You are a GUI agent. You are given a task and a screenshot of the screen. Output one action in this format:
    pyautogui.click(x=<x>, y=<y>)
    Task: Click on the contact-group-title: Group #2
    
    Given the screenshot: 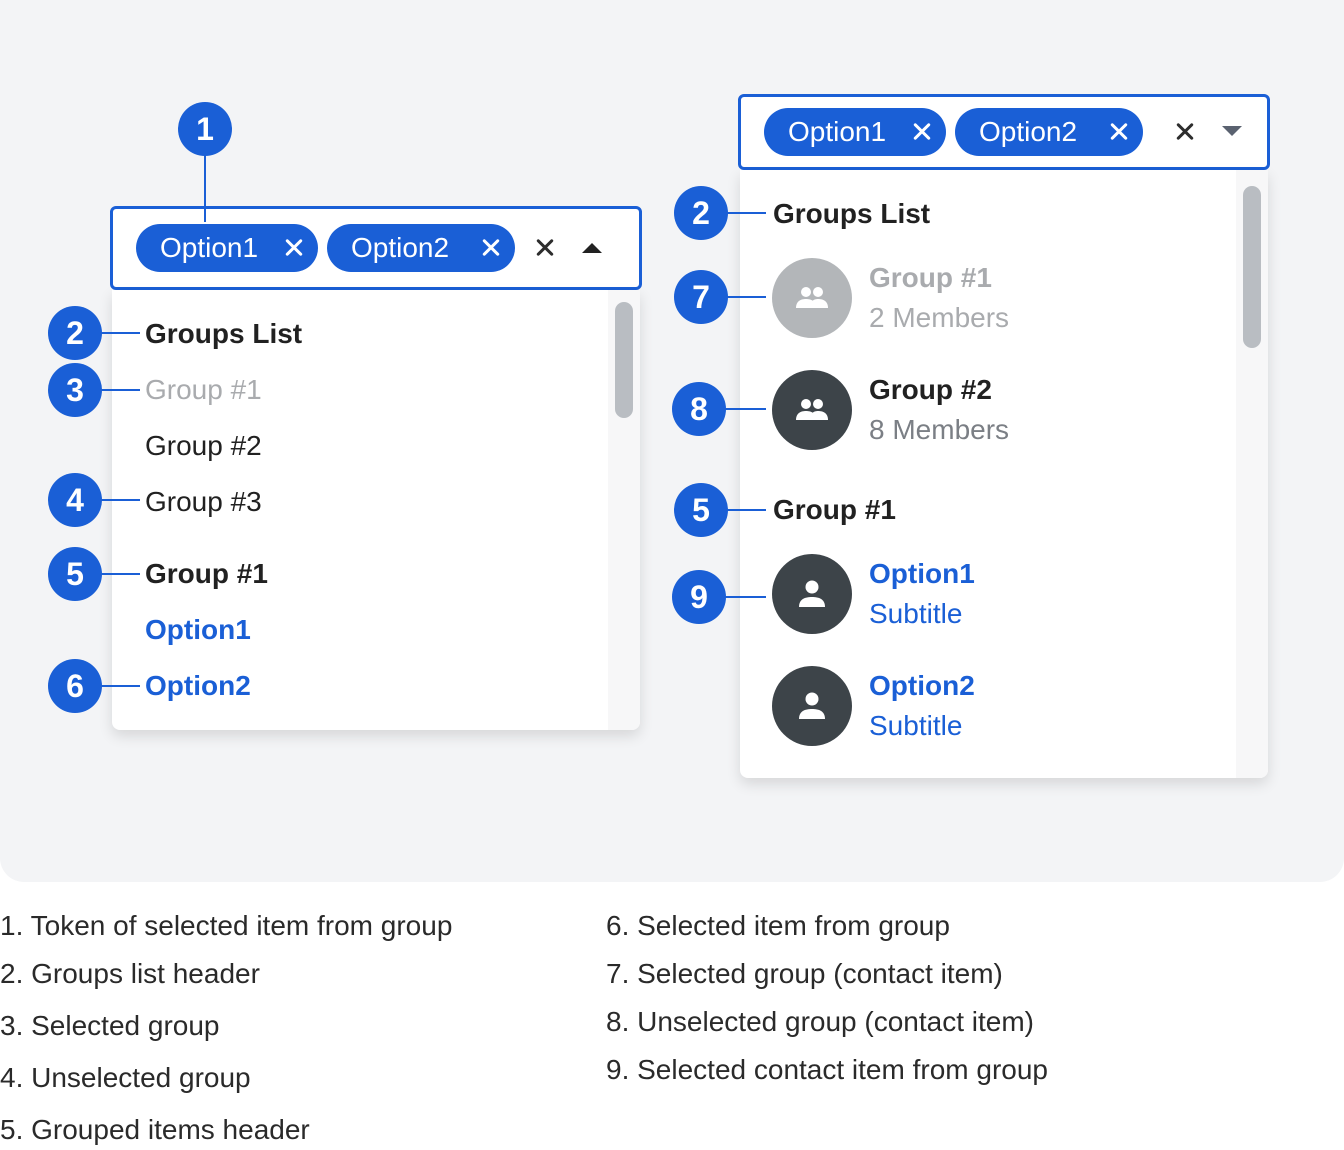 What is the action you would take?
    pyautogui.click(x=930, y=390)
    